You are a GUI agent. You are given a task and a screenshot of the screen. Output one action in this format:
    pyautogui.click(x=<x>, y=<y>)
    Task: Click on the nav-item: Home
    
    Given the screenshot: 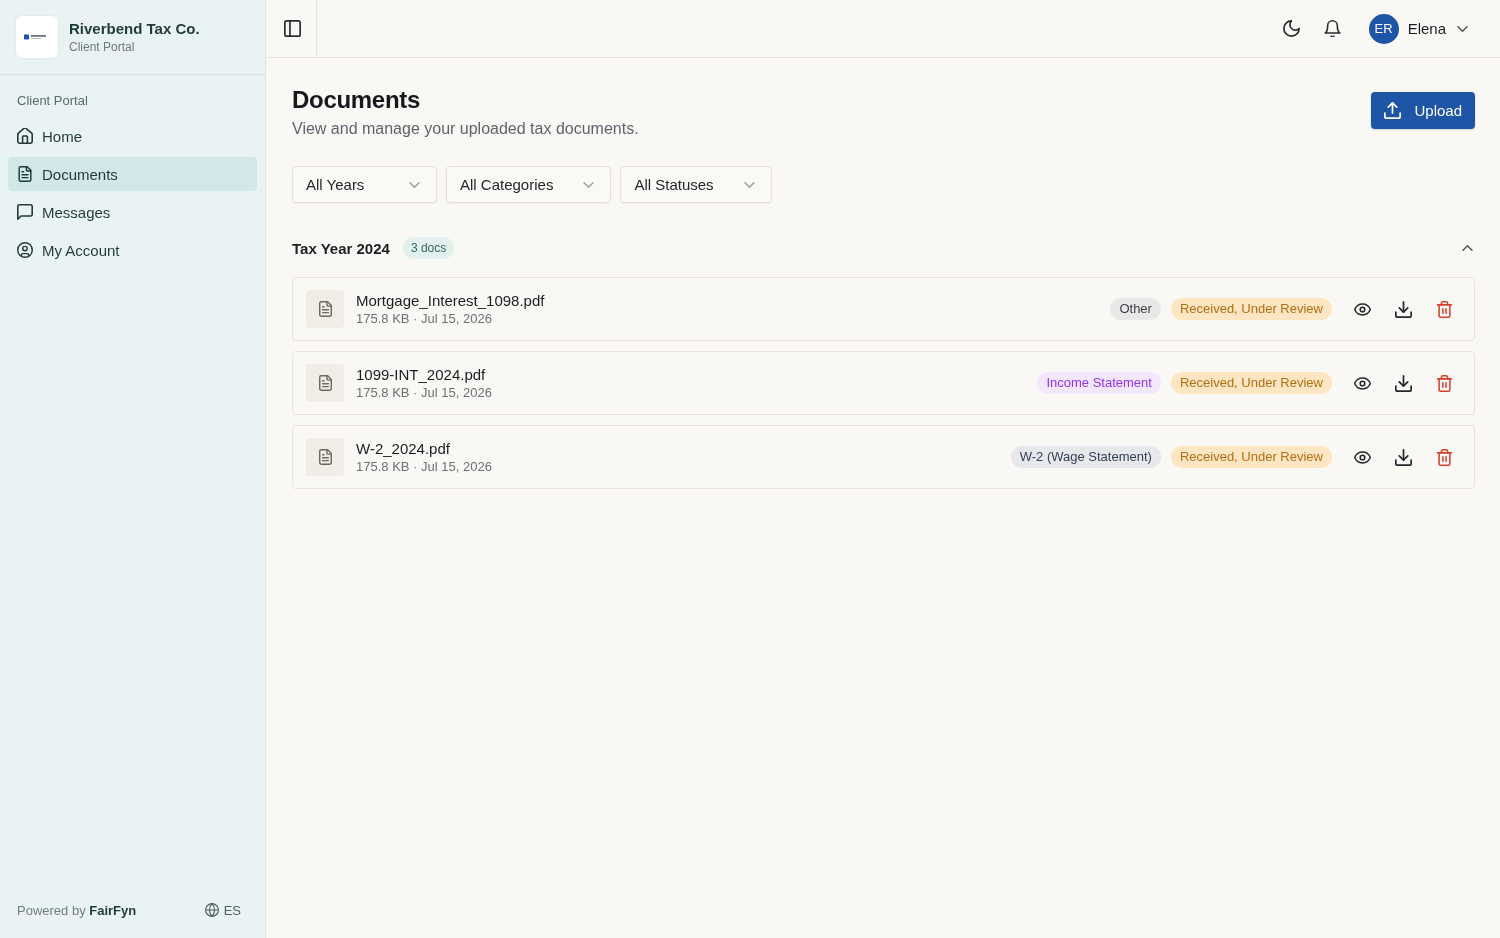 What is the action you would take?
    pyautogui.click(x=132, y=136)
    